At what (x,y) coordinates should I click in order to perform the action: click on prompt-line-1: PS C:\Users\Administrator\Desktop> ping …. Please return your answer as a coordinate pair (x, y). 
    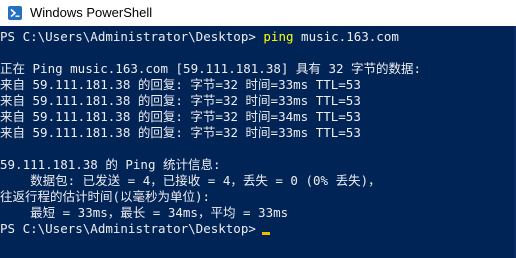
    Looking at the image, I should click on (199, 37).